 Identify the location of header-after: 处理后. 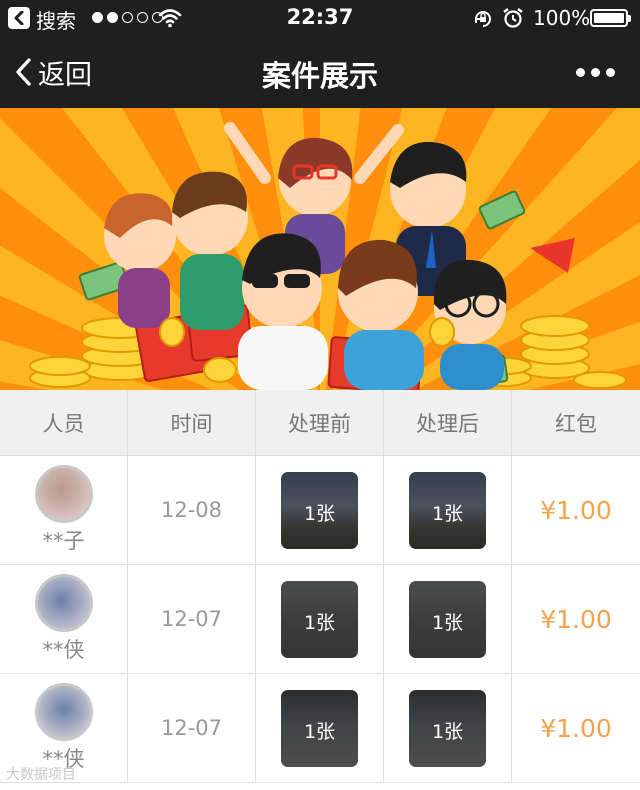
(448, 422).